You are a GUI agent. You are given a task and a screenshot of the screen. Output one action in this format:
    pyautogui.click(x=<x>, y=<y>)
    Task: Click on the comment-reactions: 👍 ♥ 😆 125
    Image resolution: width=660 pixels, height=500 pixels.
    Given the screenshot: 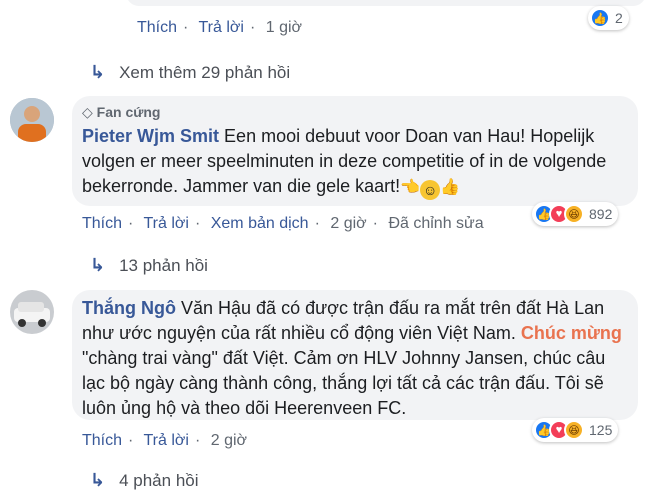 What is the action you would take?
    pyautogui.click(x=575, y=430)
    